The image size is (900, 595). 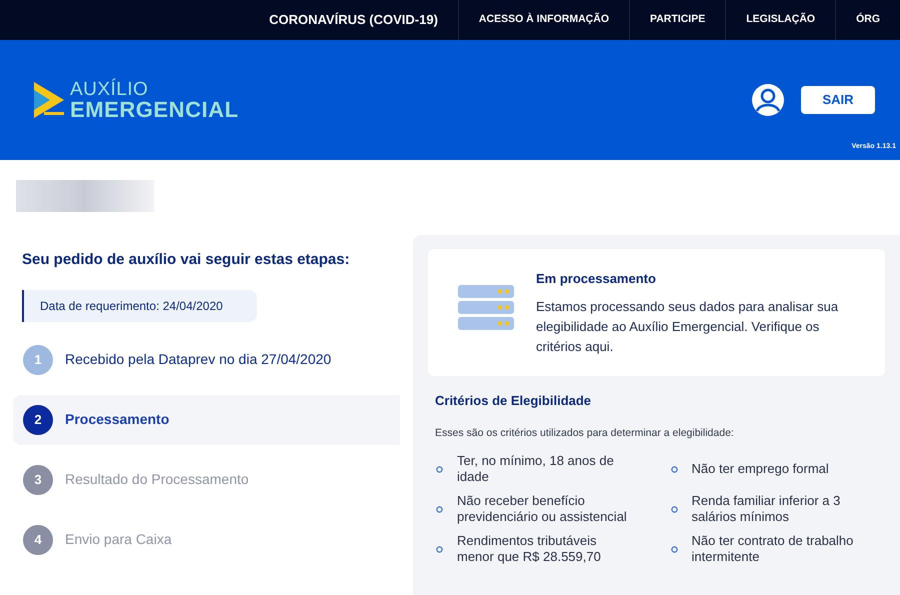 What do you see at coordinates (186, 260) in the screenshot?
I see `steps-title: Seu pedido de auxílio vai seguir estas etapas:` at bounding box center [186, 260].